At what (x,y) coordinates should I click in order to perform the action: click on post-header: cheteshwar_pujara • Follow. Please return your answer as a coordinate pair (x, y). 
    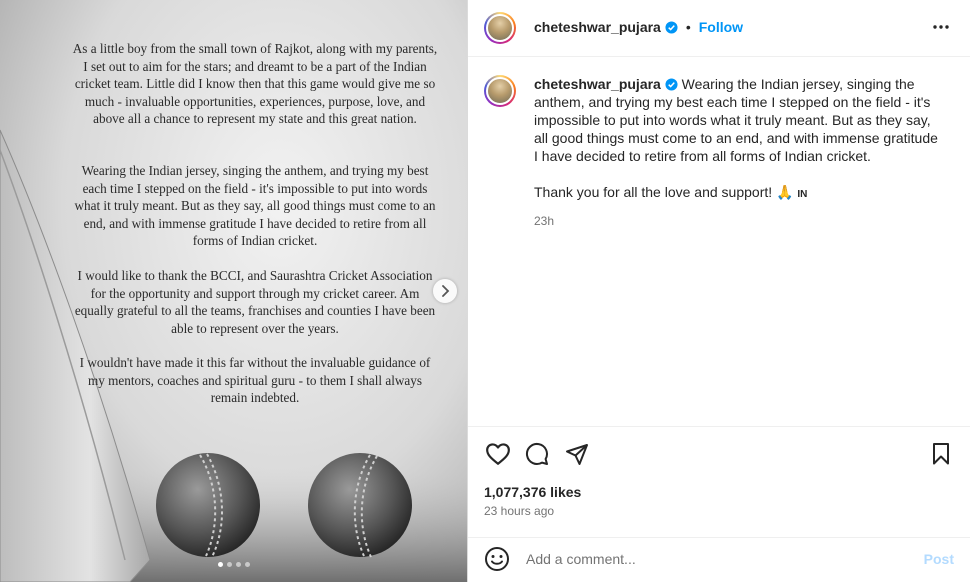
    Looking at the image, I should click on (719, 28).